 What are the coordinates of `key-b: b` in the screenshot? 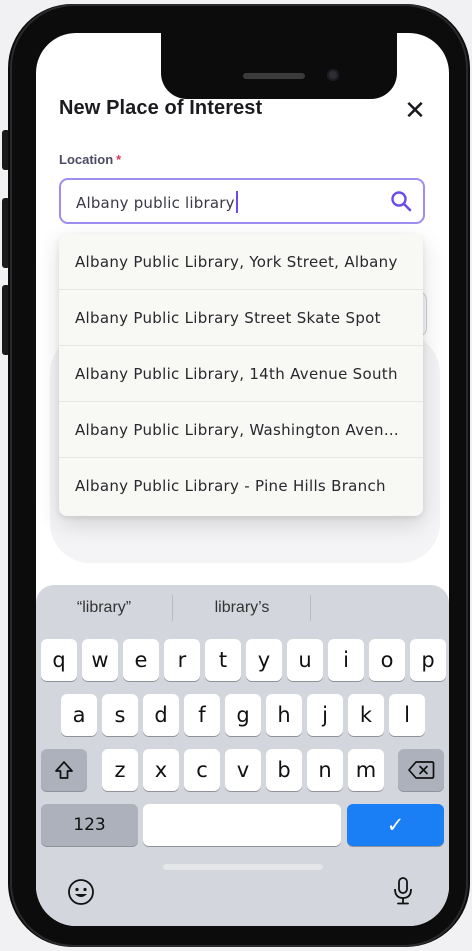 It's located at (284, 770).